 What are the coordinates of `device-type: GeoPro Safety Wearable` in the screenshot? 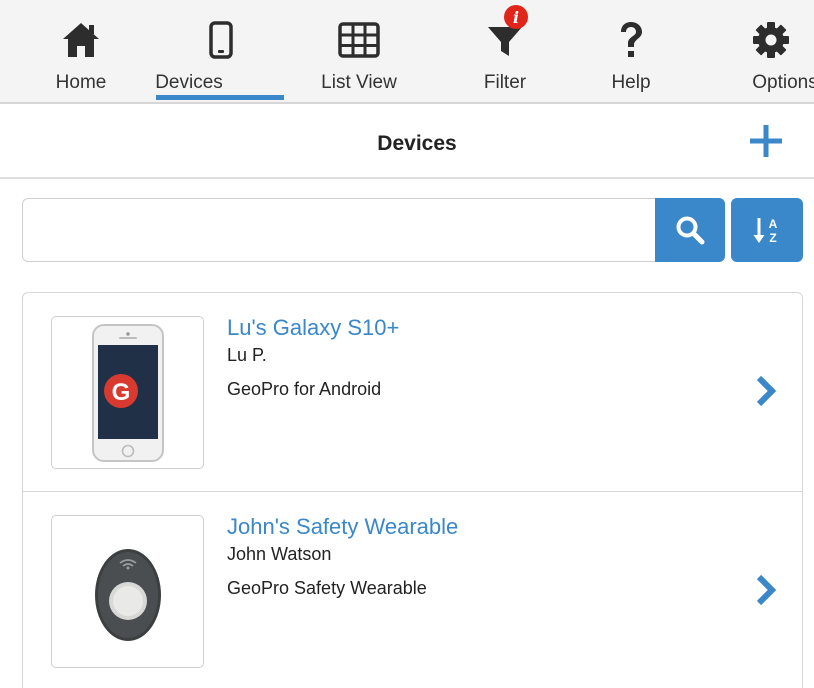 It's located at (327, 588).